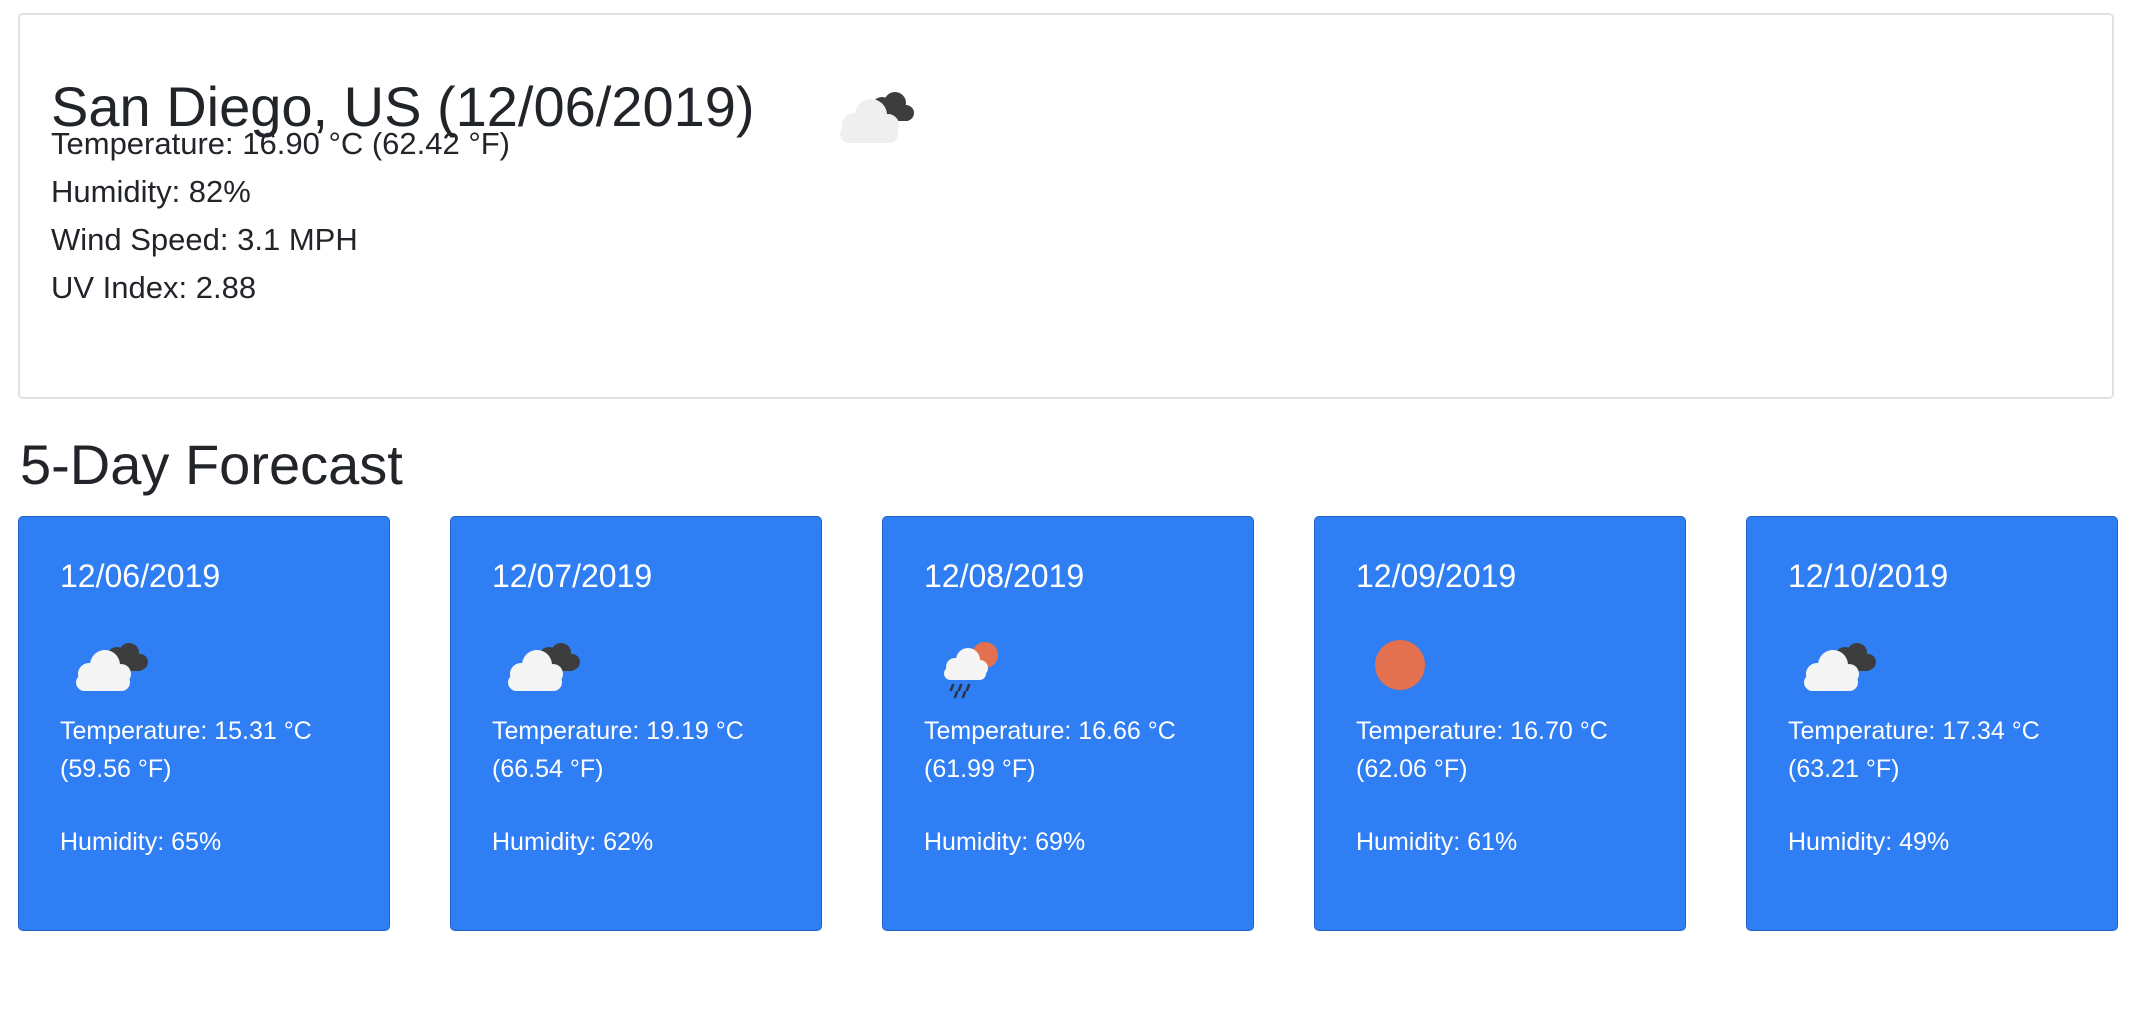  What do you see at coordinates (980, 769) in the screenshot?
I see `forecast-temp-f: (61.99 °F)` at bounding box center [980, 769].